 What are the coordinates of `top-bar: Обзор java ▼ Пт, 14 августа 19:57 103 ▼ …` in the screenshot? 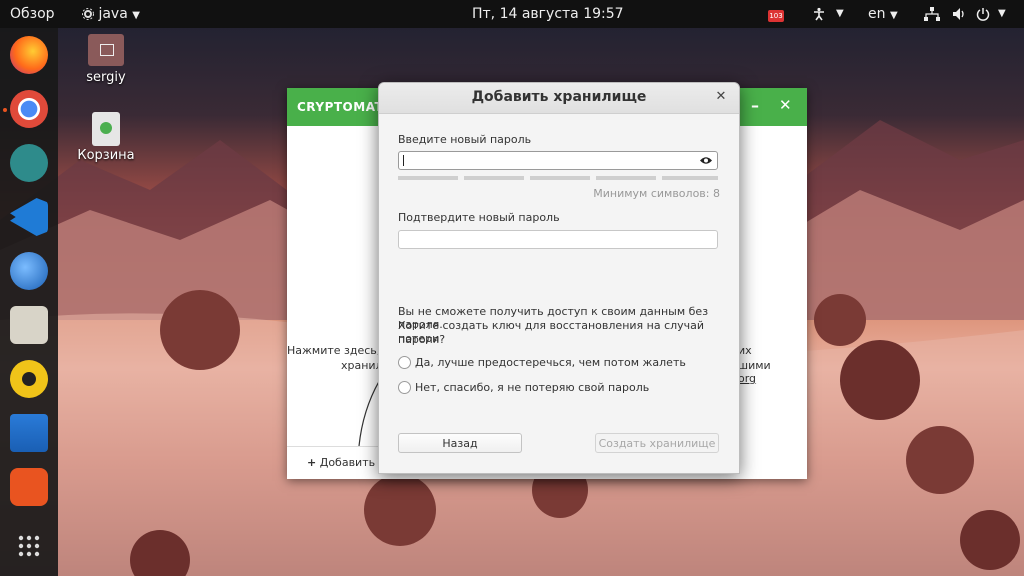 It's located at (512, 14).